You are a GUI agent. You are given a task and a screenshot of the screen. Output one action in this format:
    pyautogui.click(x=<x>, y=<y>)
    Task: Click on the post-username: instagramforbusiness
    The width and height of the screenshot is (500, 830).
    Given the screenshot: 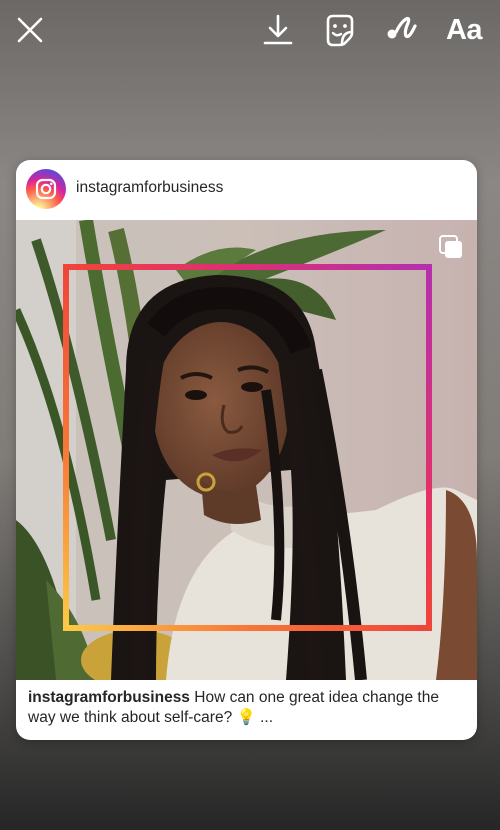 What is the action you would take?
    pyautogui.click(x=149, y=188)
    